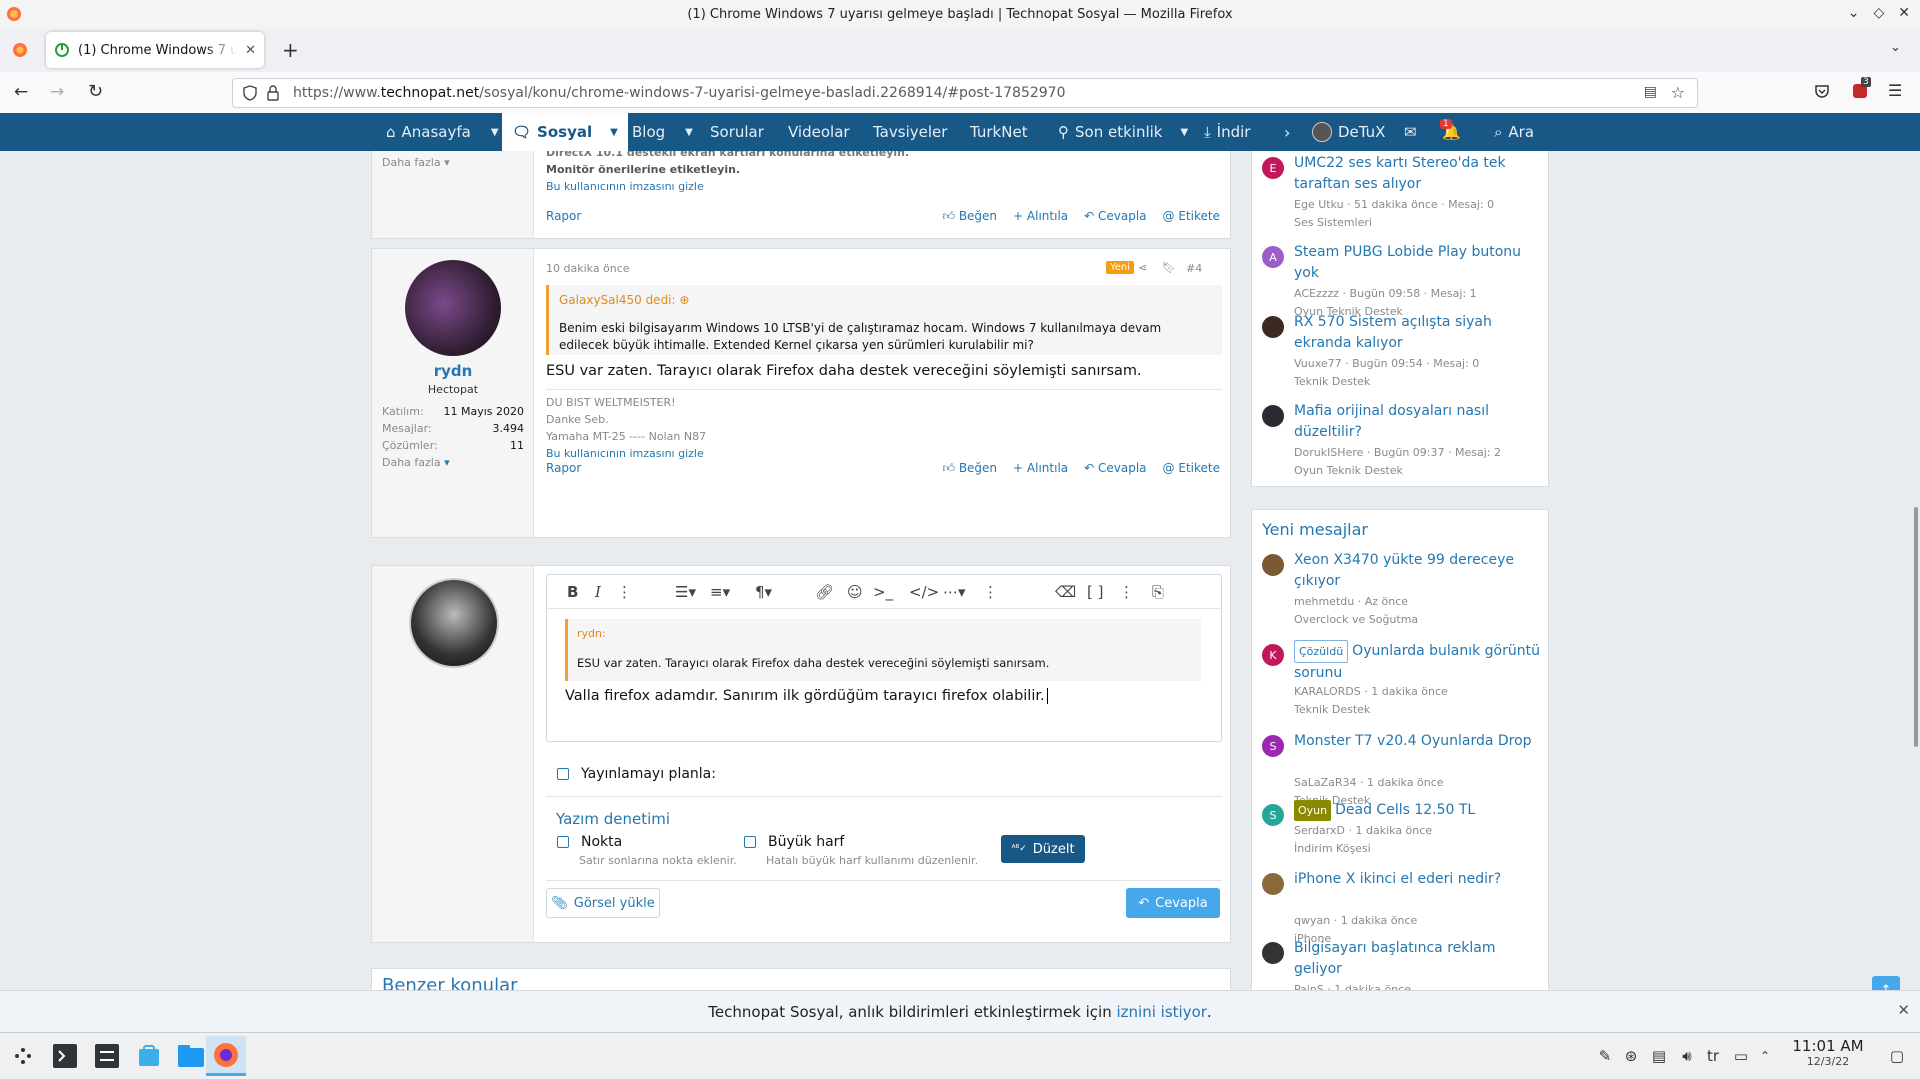  I want to click on bbcode-icon: [ ], so click(1095, 592).